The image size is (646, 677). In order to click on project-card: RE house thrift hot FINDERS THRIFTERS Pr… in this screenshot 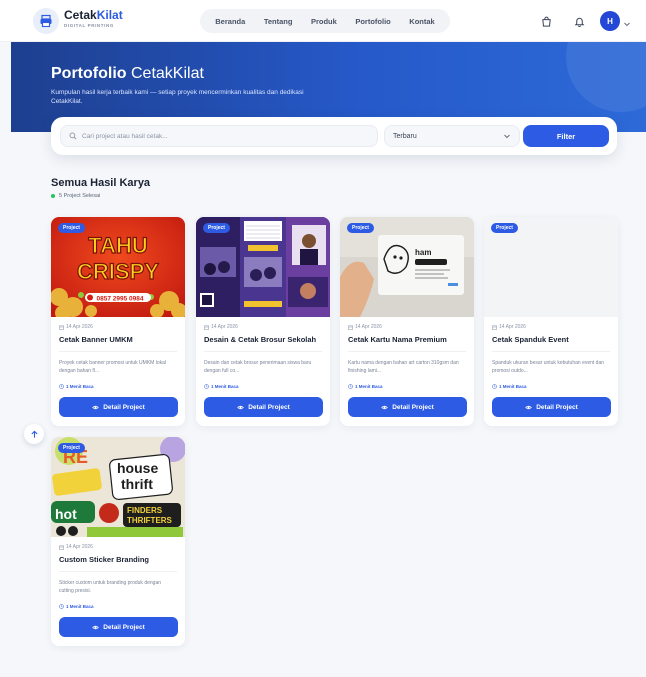, I will do `click(118, 541)`.